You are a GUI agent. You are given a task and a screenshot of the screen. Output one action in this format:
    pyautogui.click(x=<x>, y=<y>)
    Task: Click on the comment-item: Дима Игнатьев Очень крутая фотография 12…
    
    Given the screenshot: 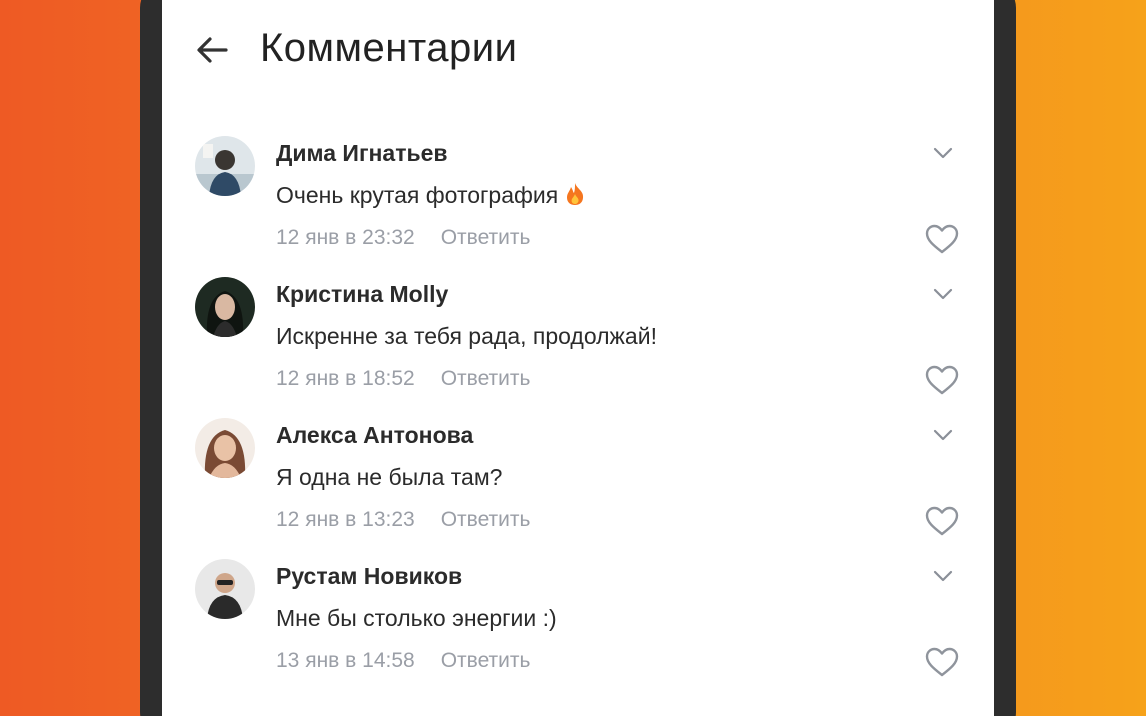 What is the action you would take?
    pyautogui.click(x=578, y=200)
    